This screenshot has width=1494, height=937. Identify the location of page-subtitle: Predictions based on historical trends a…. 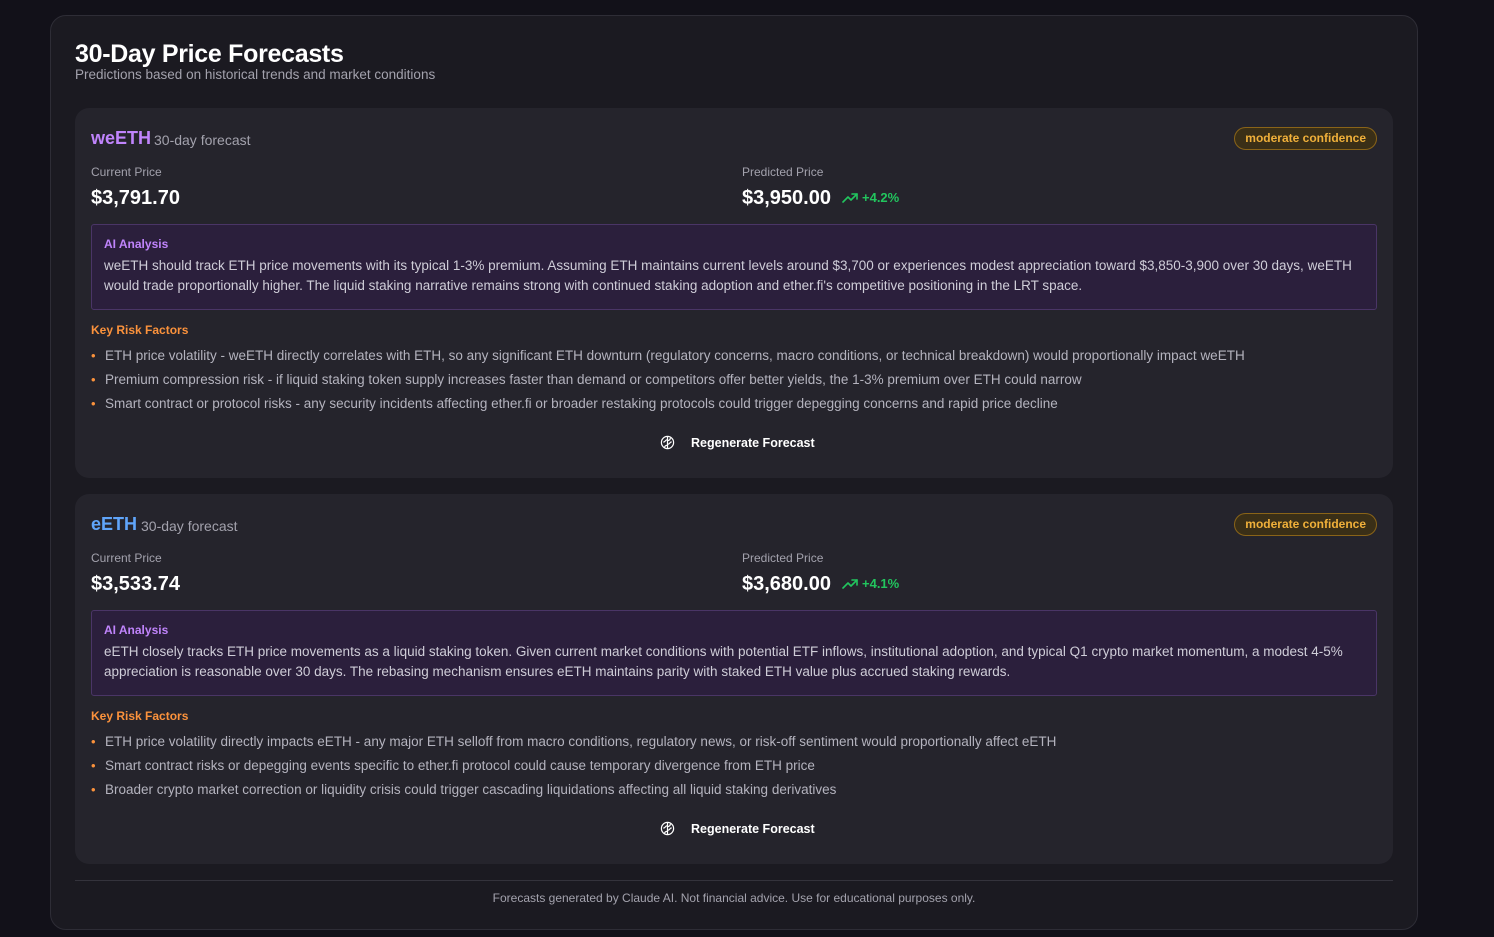
(255, 74).